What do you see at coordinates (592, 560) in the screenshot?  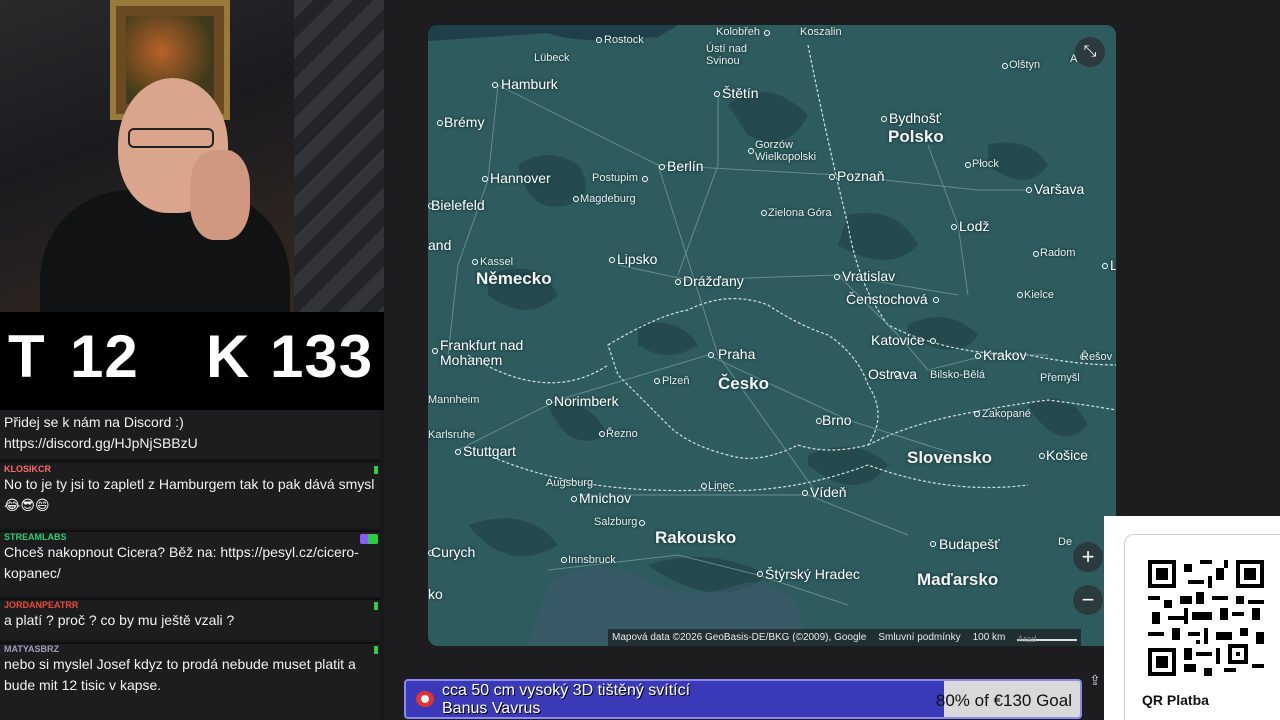 I see `map-label: Innsbruck` at bounding box center [592, 560].